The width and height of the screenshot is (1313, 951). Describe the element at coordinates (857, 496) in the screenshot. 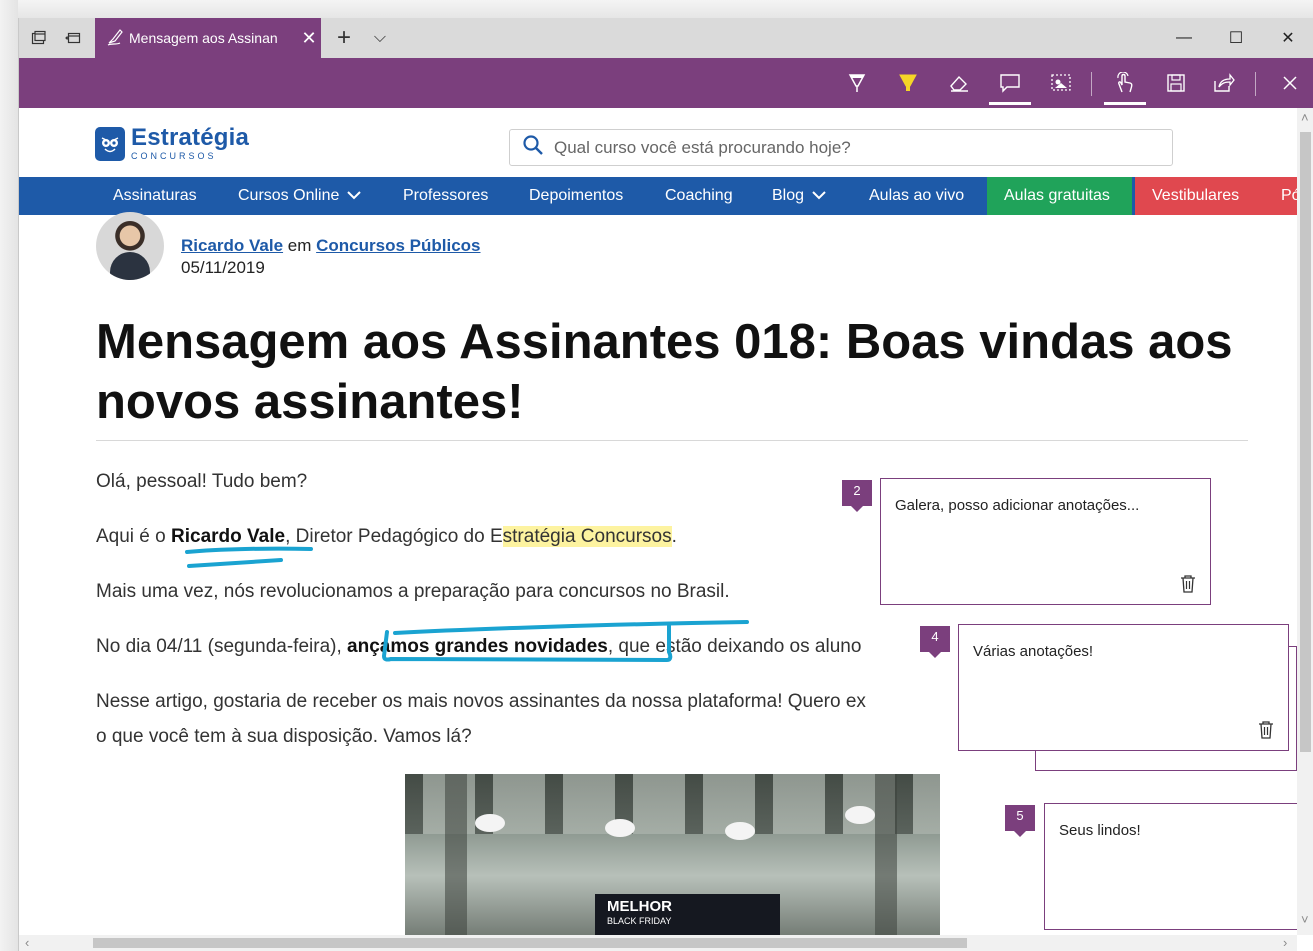

I see `note-number-badge: 2` at that location.